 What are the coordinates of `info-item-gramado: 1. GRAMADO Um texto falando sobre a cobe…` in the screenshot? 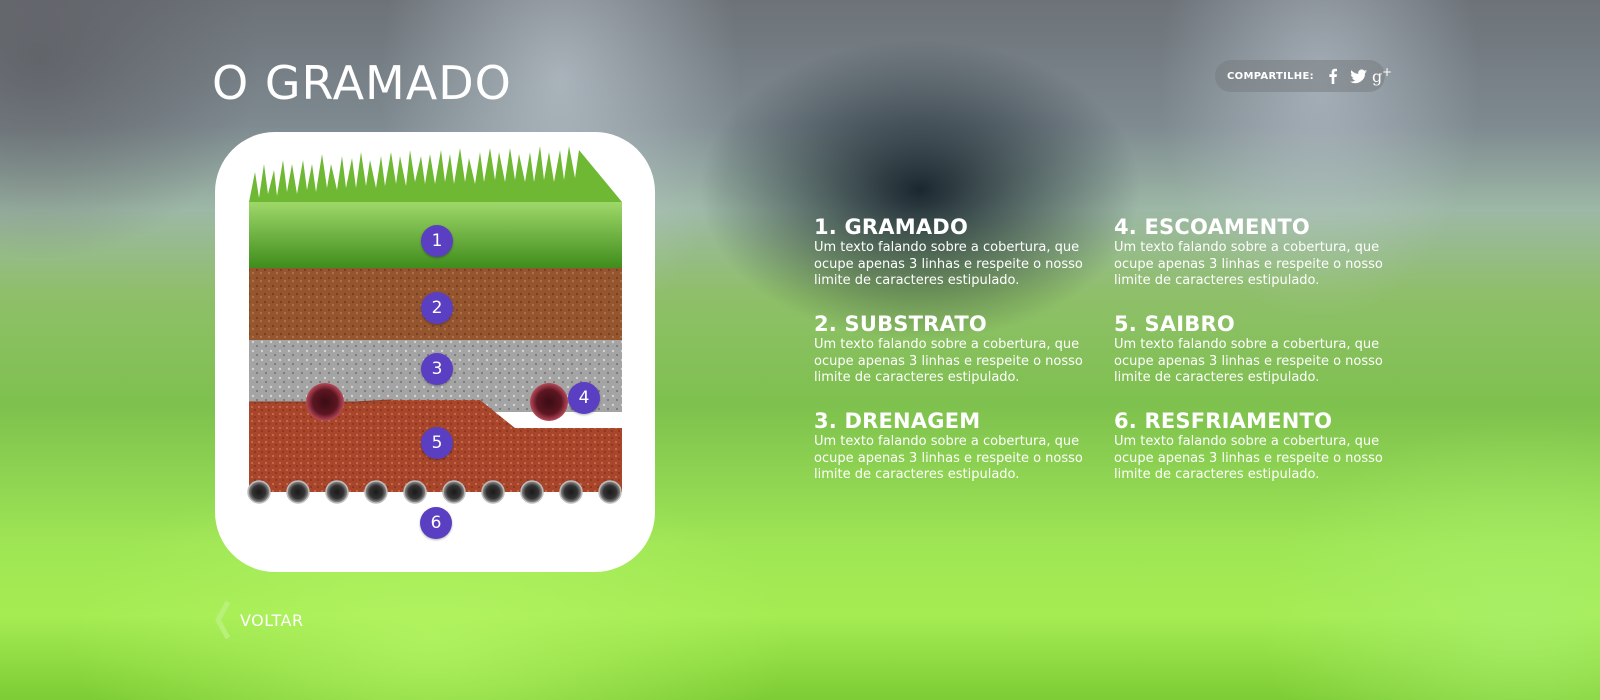 It's located at (954, 252).